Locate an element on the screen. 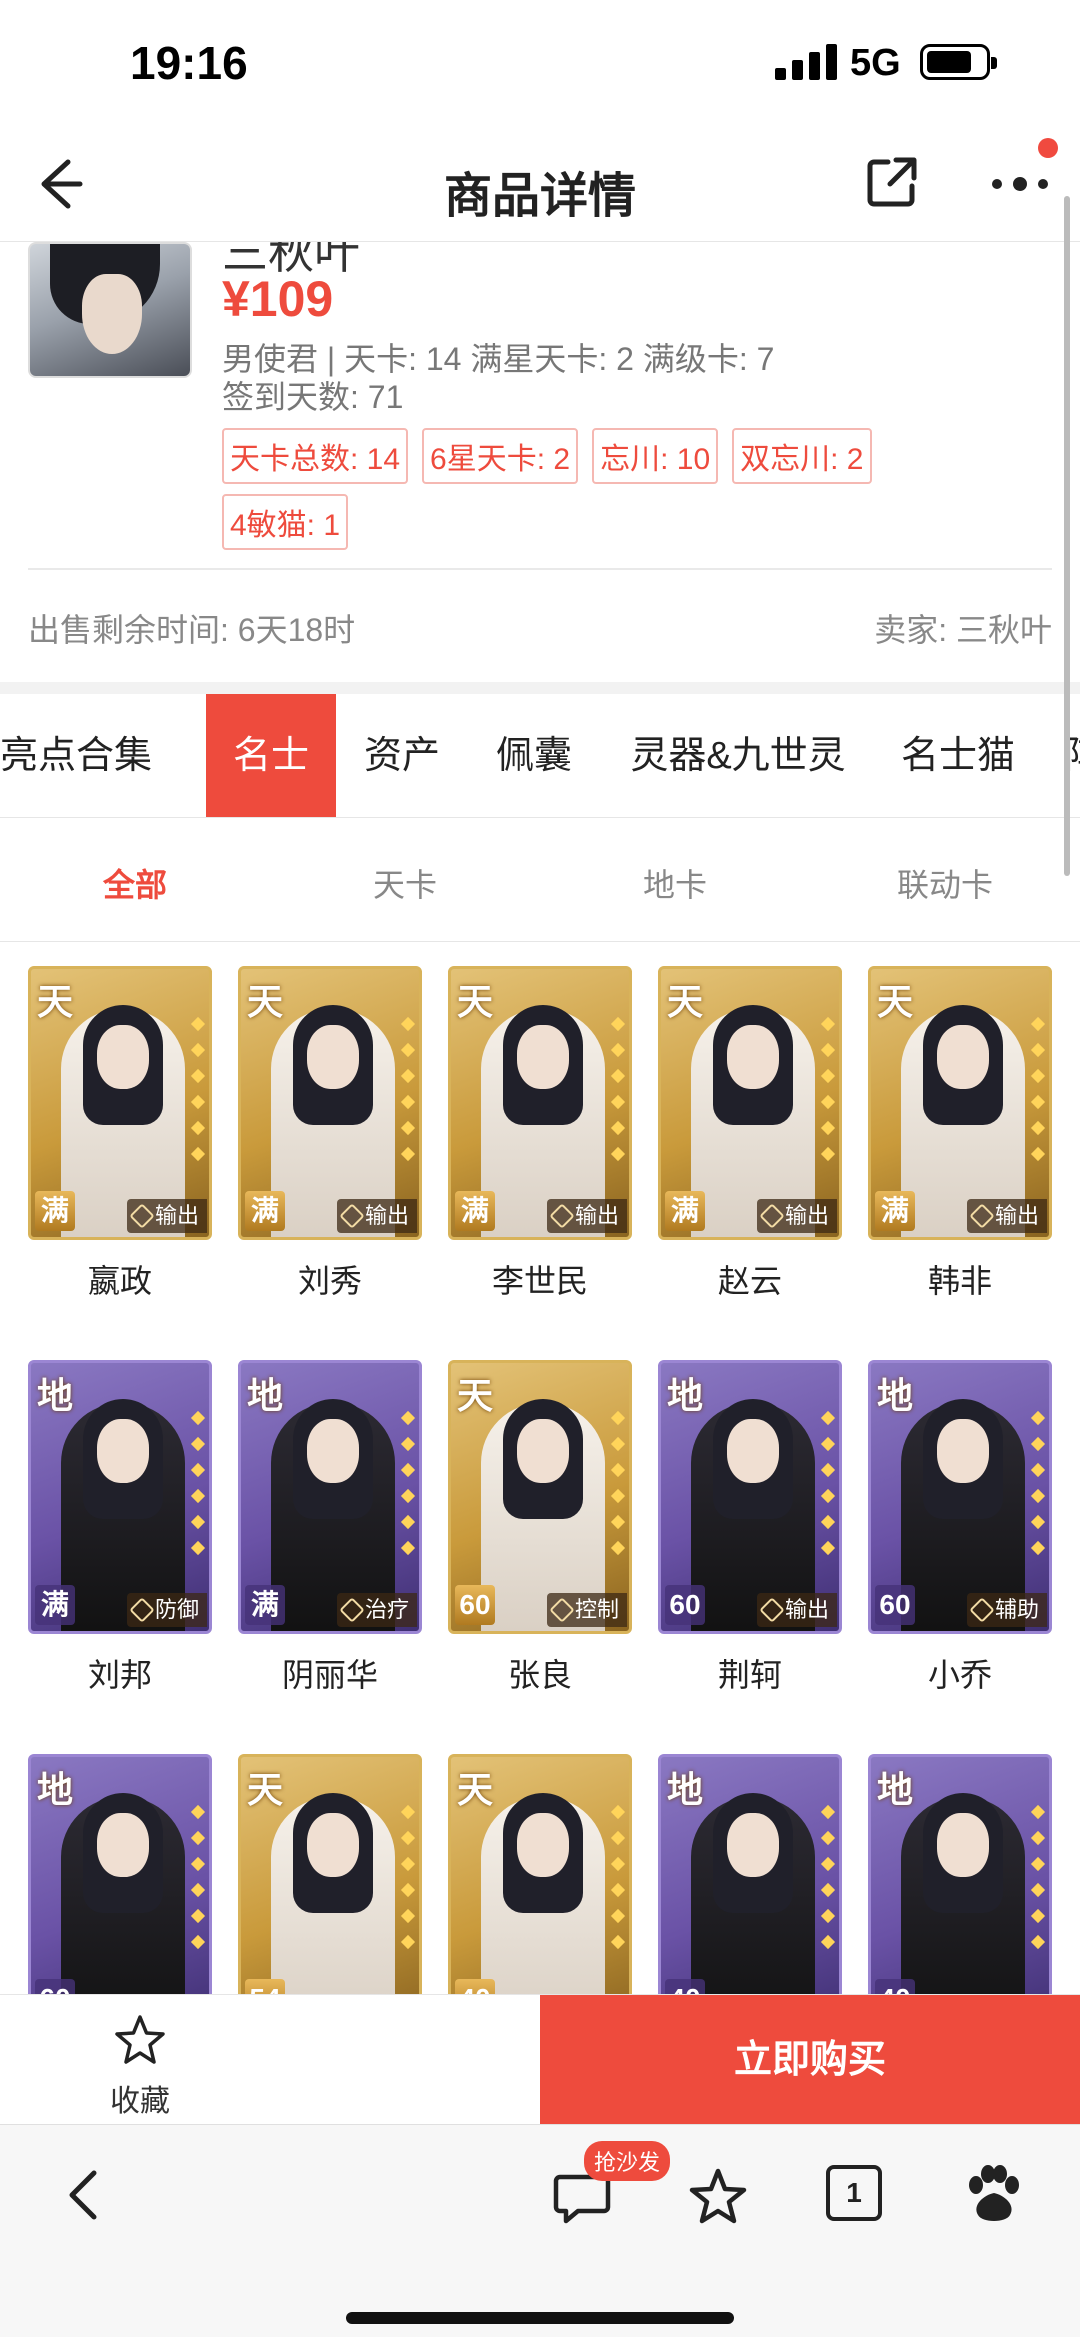 The height and width of the screenshot is (2337, 1080). hero-card: 天满 输出 韩非 is located at coordinates (960, 1134).